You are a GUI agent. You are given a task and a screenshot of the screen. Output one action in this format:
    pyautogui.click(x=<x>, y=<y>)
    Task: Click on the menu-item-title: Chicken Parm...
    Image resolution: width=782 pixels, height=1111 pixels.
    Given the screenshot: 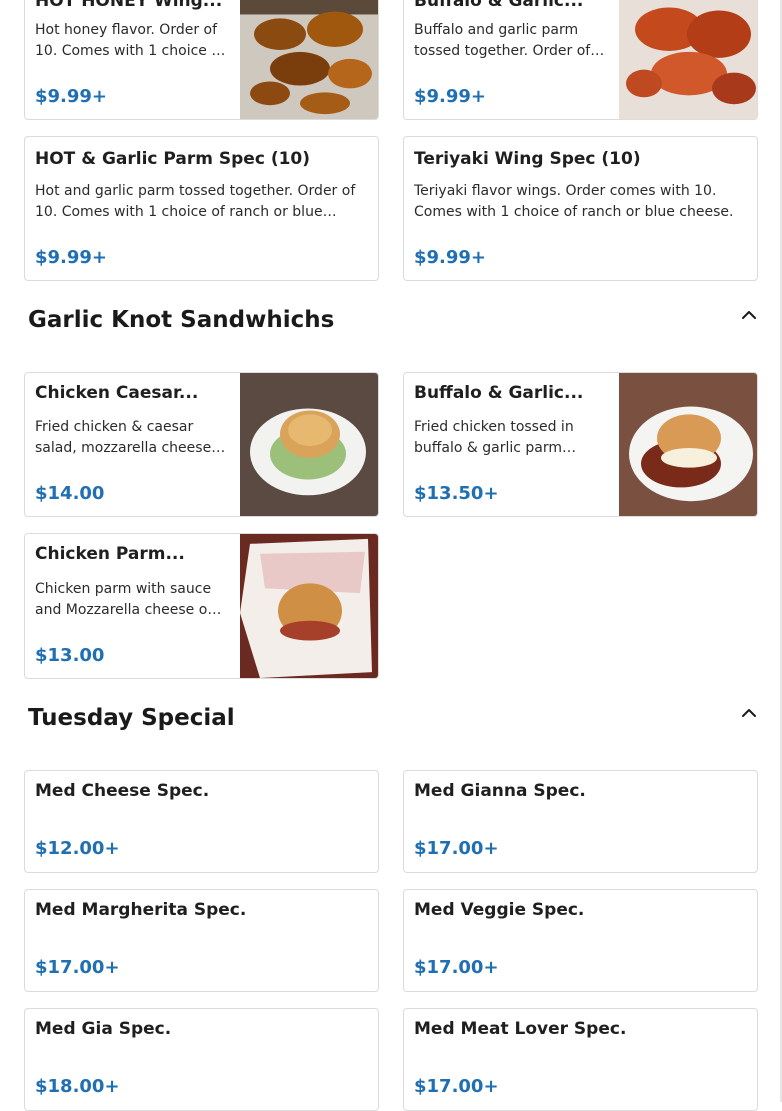 What is the action you would take?
    pyautogui.click(x=110, y=554)
    